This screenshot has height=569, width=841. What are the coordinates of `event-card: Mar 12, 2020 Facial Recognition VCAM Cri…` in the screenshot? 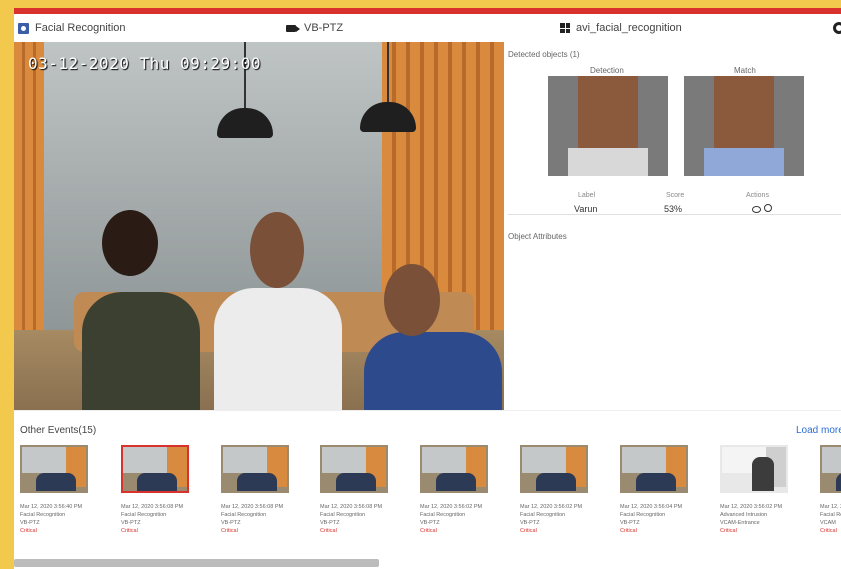 It's located at (830, 490).